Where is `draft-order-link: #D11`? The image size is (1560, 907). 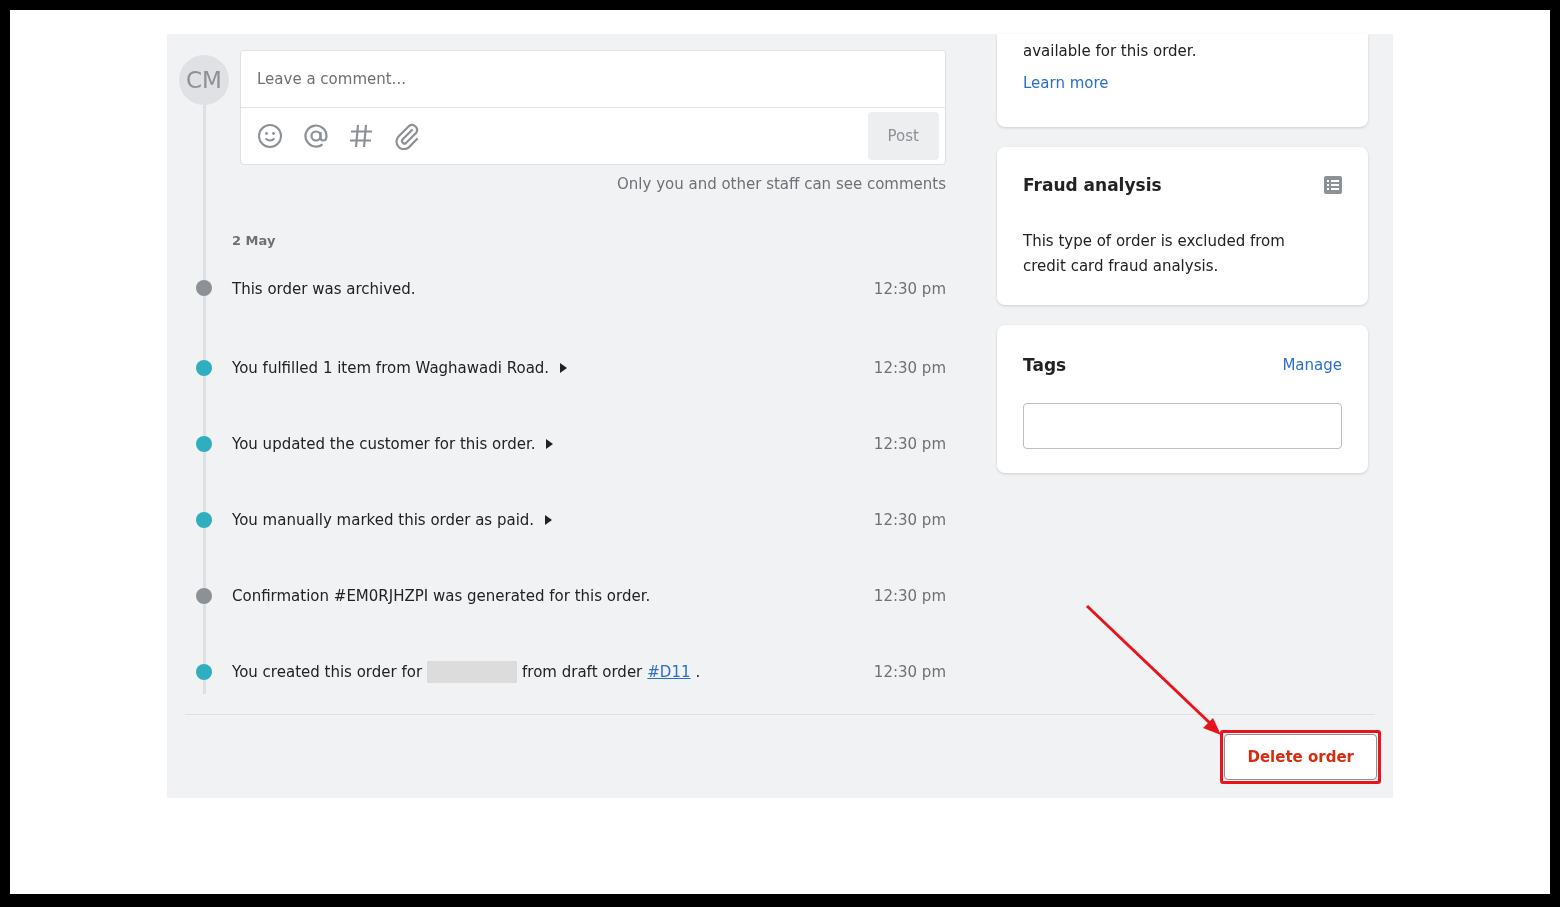
draft-order-link: #D11 is located at coordinates (669, 672).